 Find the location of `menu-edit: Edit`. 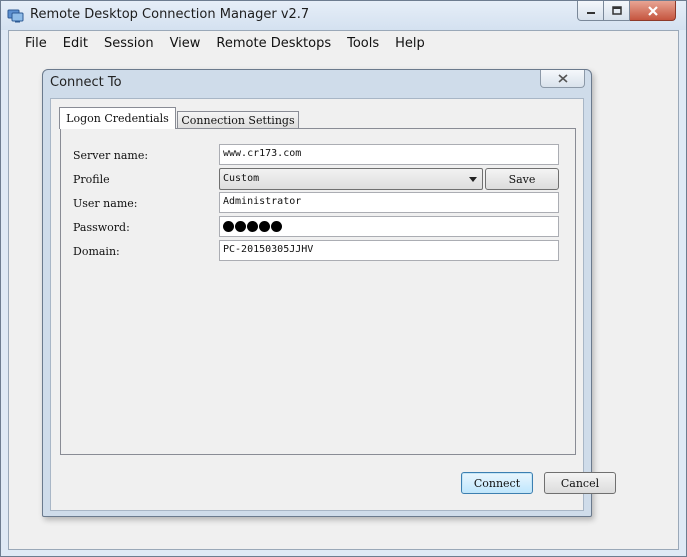

menu-edit: Edit is located at coordinates (75, 44).